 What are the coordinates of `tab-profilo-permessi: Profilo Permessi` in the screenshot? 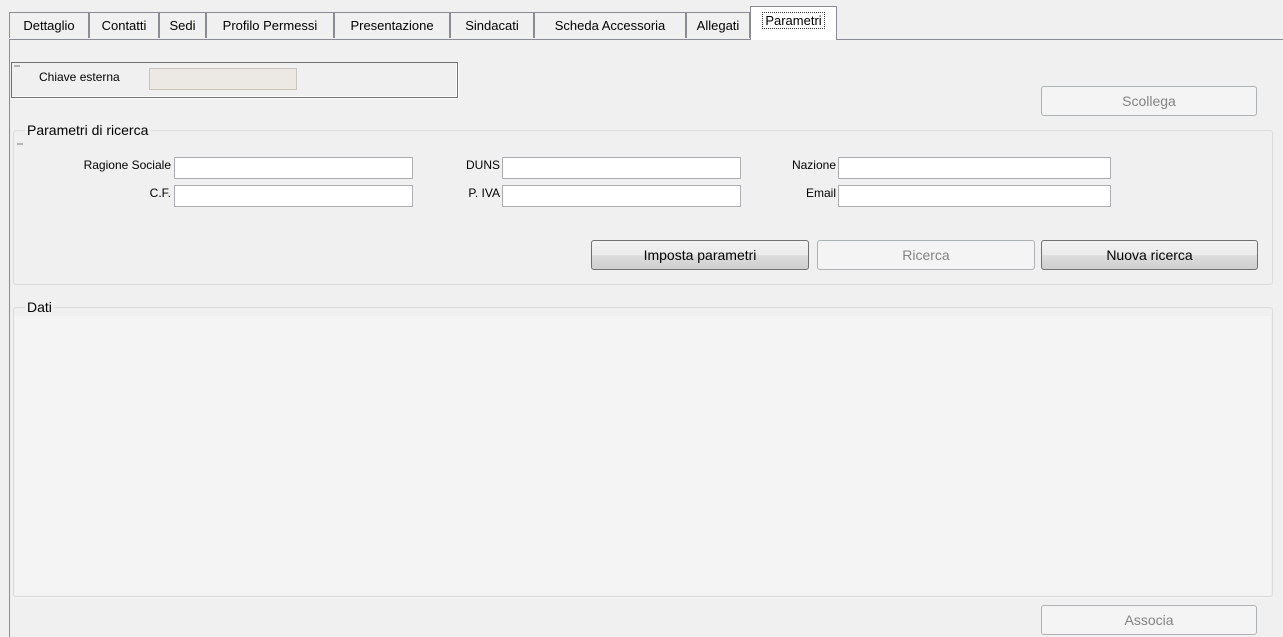 It's located at (270, 25).